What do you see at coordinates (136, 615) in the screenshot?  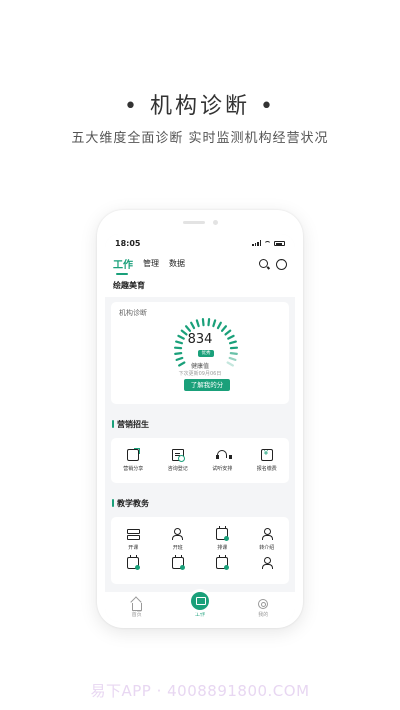 I see `tabbar-label: 首页` at bounding box center [136, 615].